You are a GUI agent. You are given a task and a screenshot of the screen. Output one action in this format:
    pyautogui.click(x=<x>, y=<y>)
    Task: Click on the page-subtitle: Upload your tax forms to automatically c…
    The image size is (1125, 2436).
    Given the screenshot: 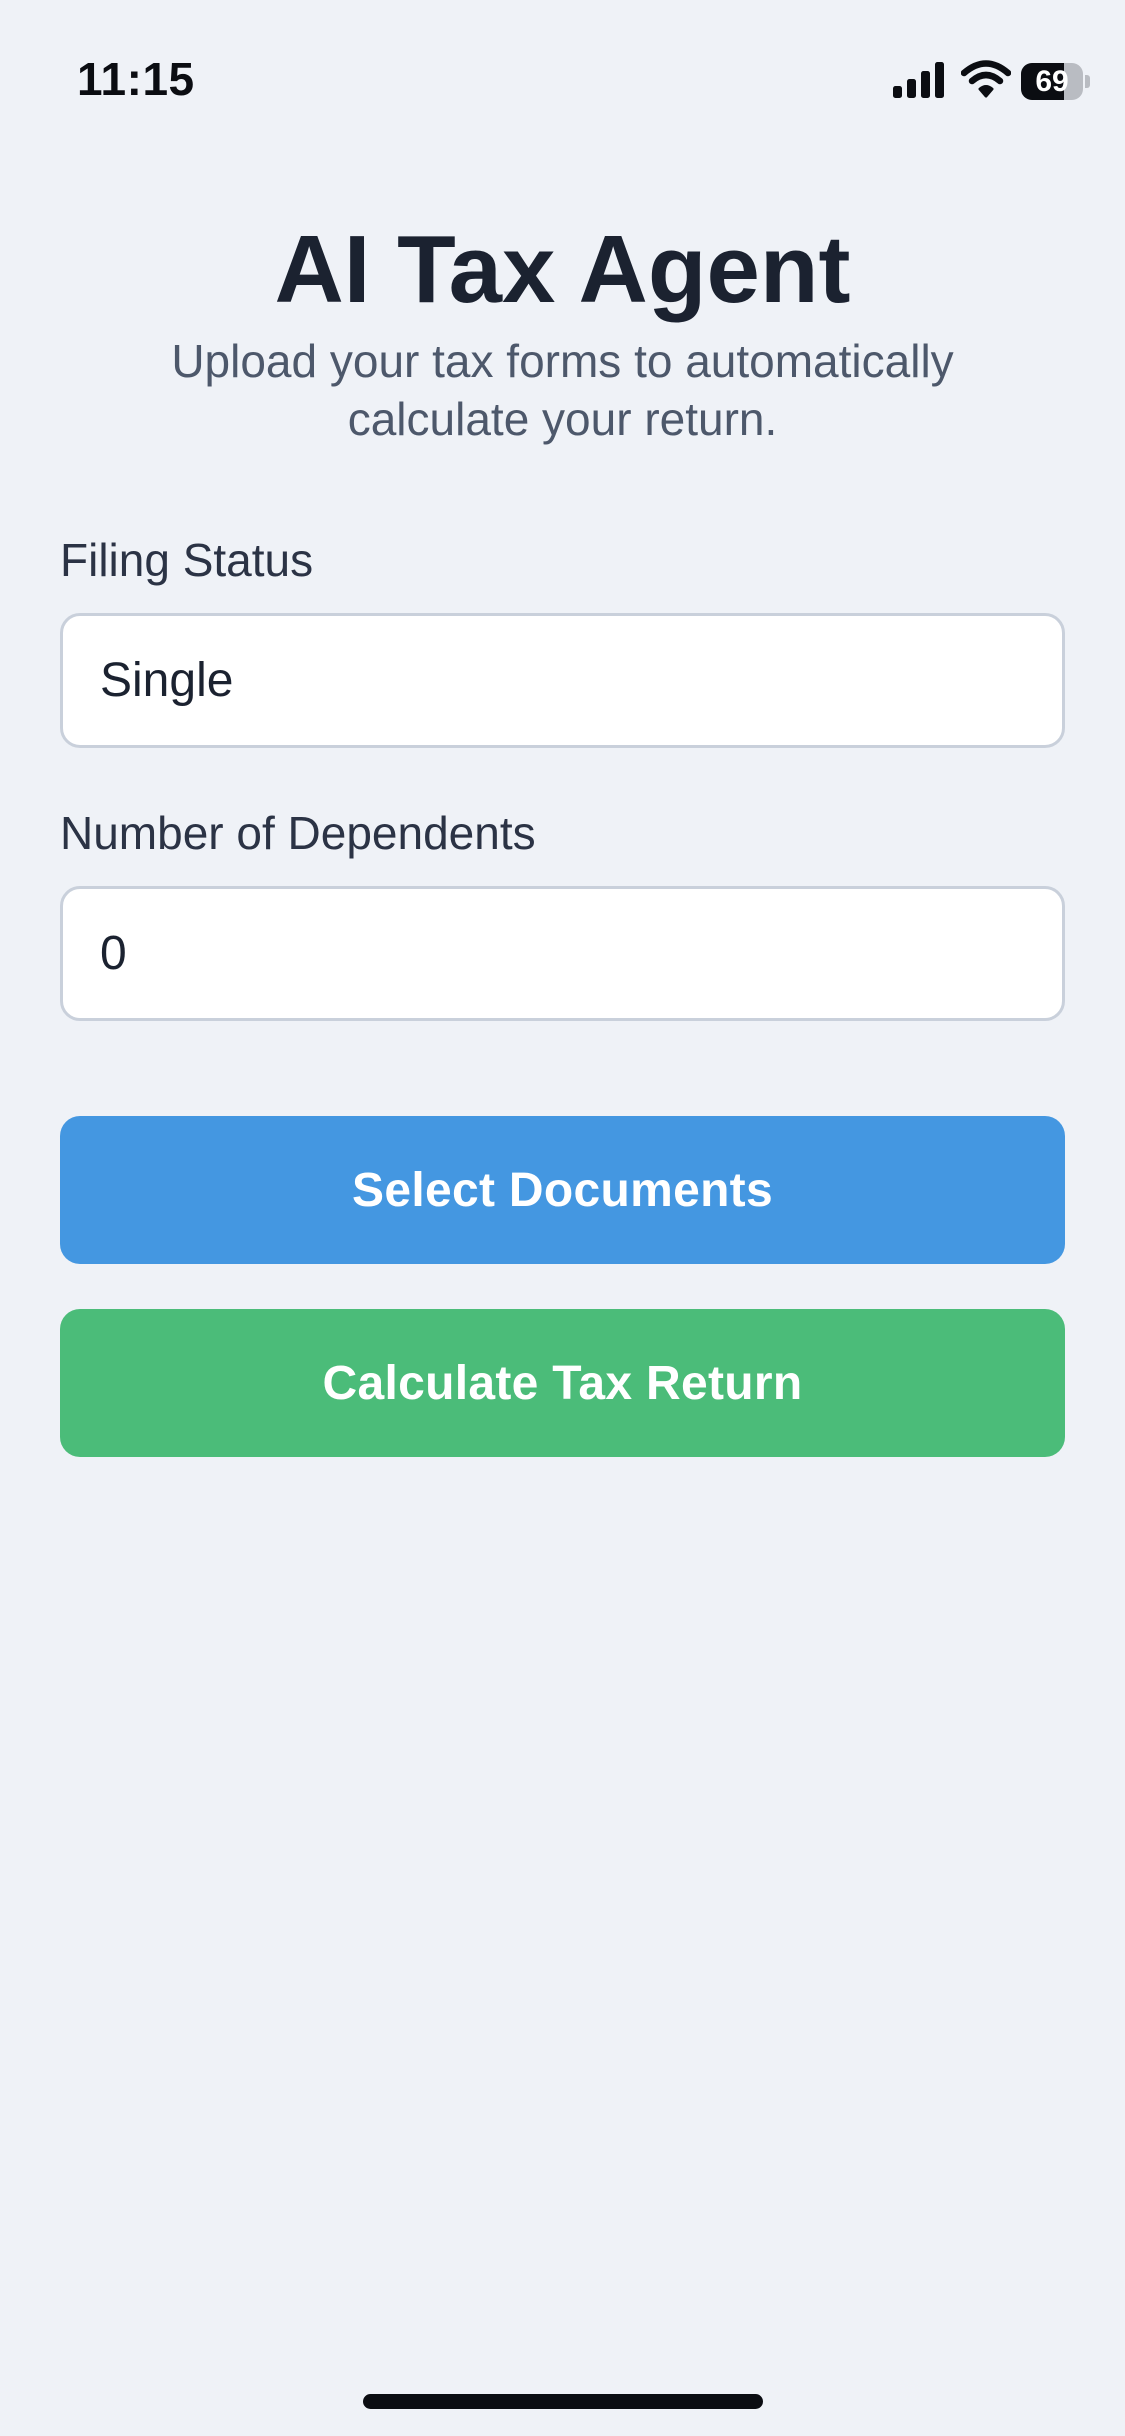 What is the action you would take?
    pyautogui.click(x=562, y=390)
    